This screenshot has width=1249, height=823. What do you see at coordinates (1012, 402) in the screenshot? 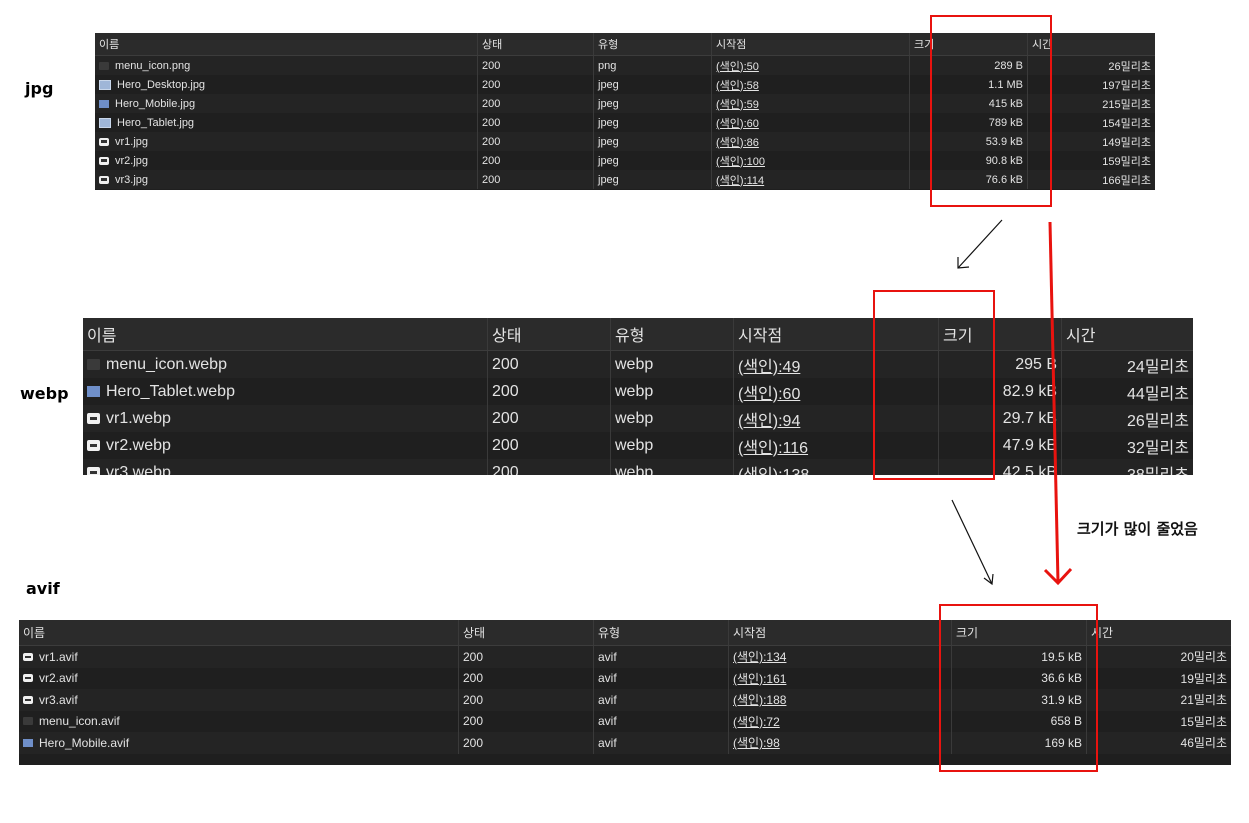
I see `arrows-layer` at bounding box center [1012, 402].